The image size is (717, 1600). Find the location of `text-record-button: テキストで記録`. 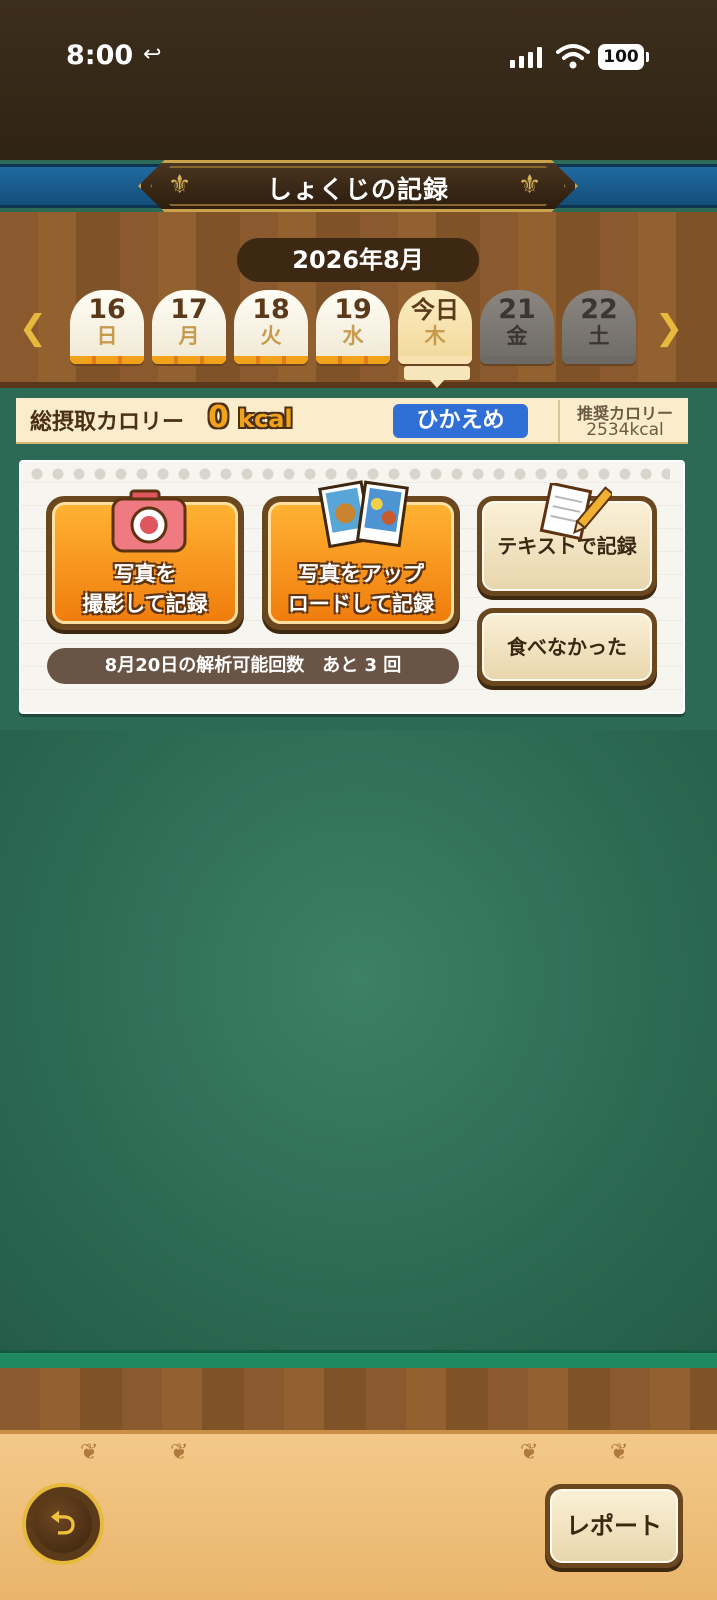

text-record-button: テキストで記録 is located at coordinates (567, 539).